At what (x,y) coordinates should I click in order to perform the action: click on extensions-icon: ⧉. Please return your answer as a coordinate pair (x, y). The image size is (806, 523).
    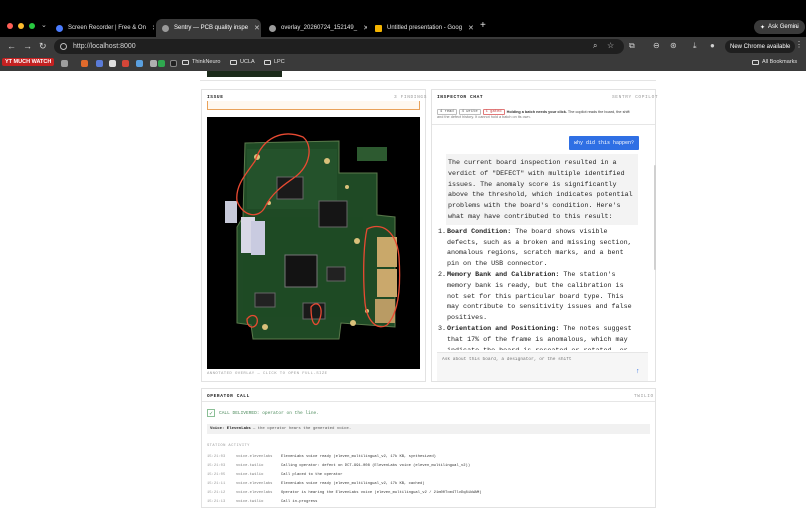
    Looking at the image, I should click on (632, 46).